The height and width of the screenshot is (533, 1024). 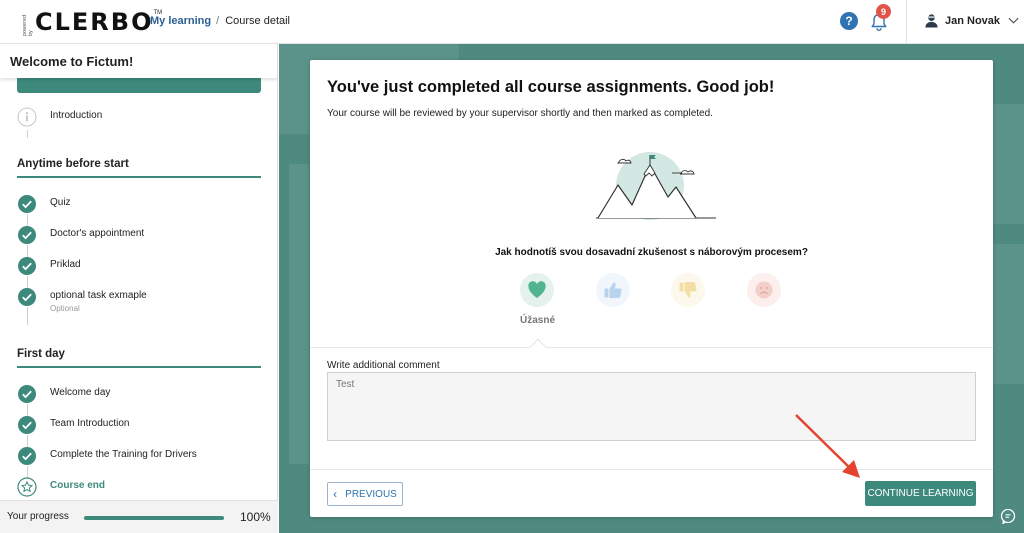 I want to click on star-icon, so click(x=27, y=487).